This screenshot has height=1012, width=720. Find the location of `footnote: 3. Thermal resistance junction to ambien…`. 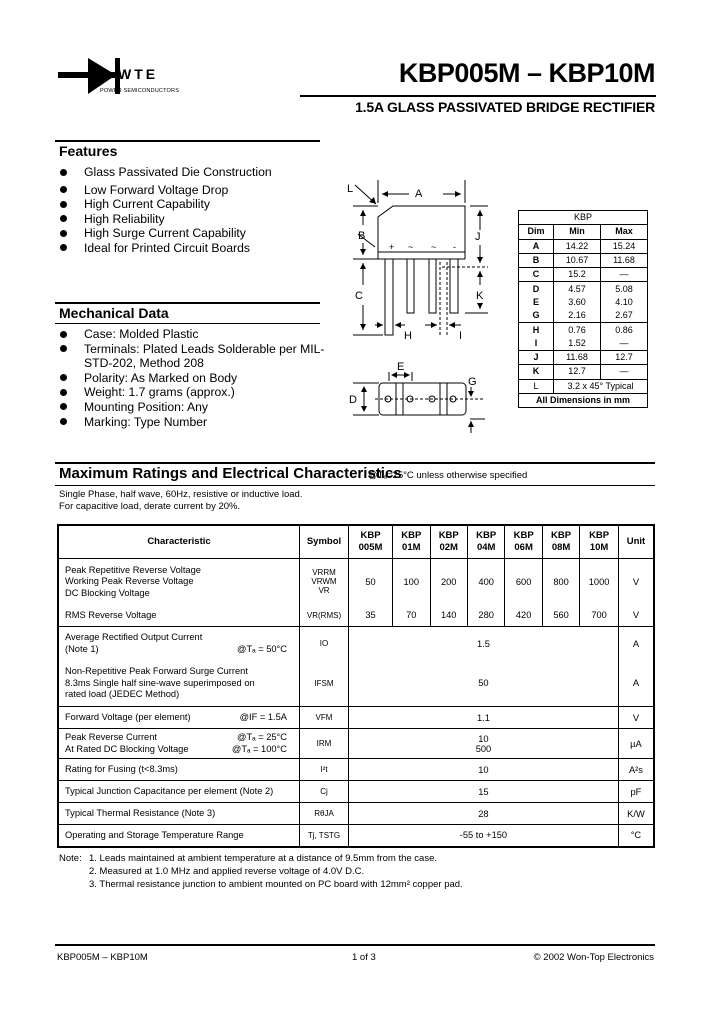

footnote: 3. Thermal resistance junction to ambien… is located at coordinates (276, 884).